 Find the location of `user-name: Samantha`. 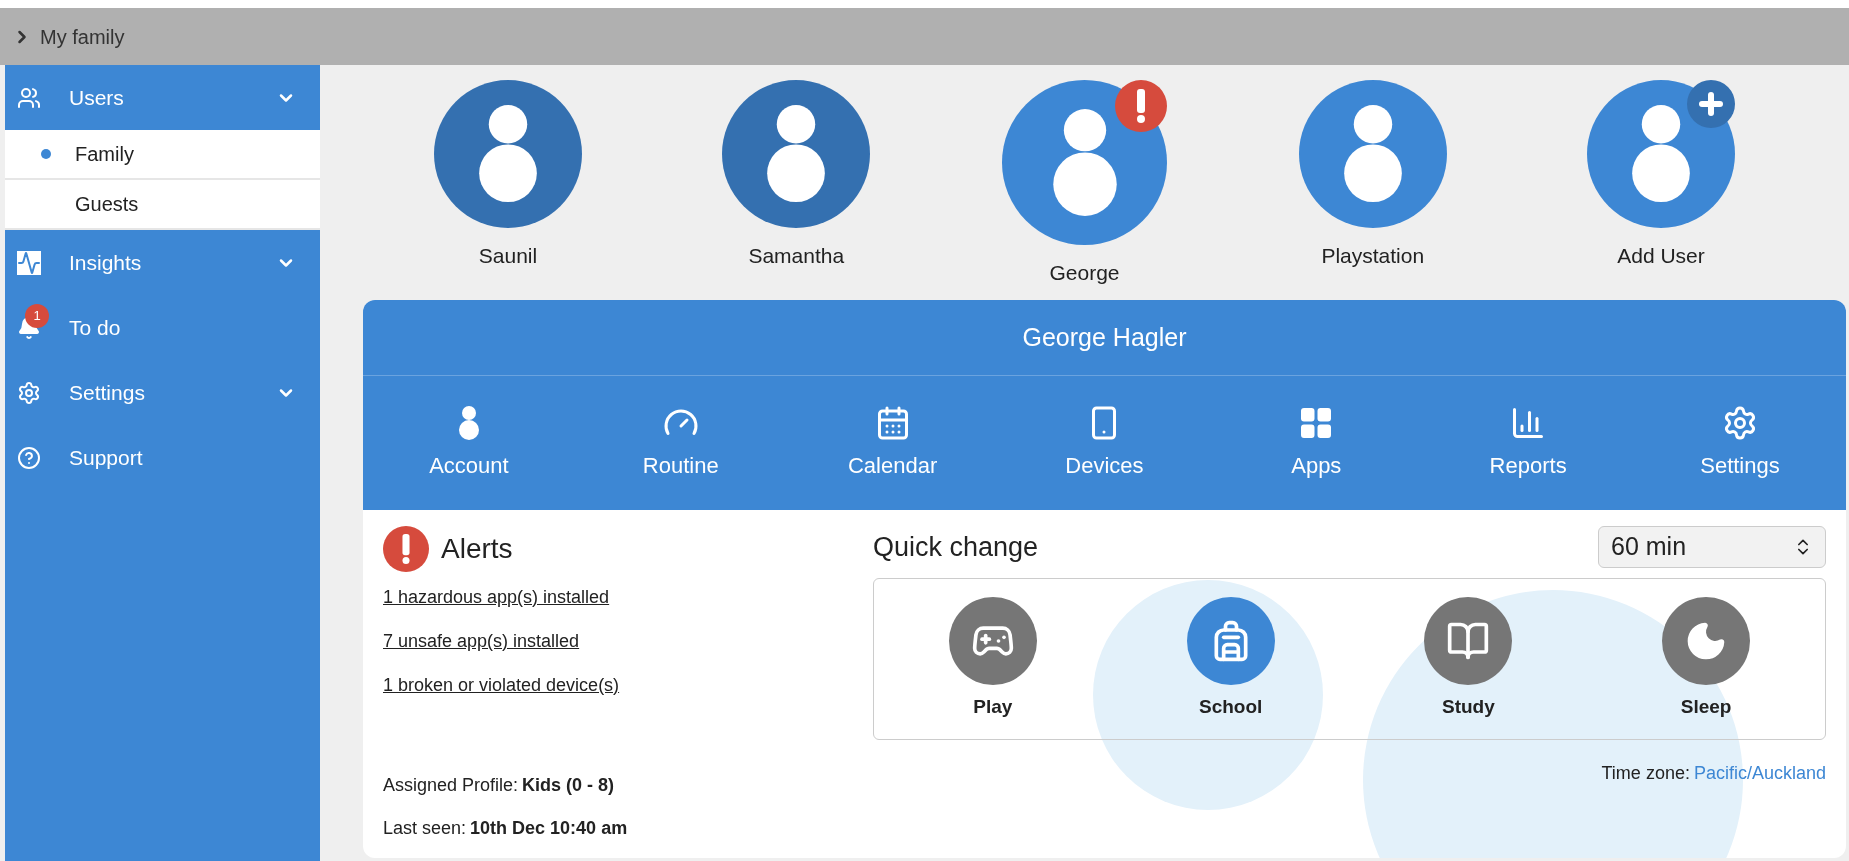

user-name: Samantha is located at coordinates (796, 256).